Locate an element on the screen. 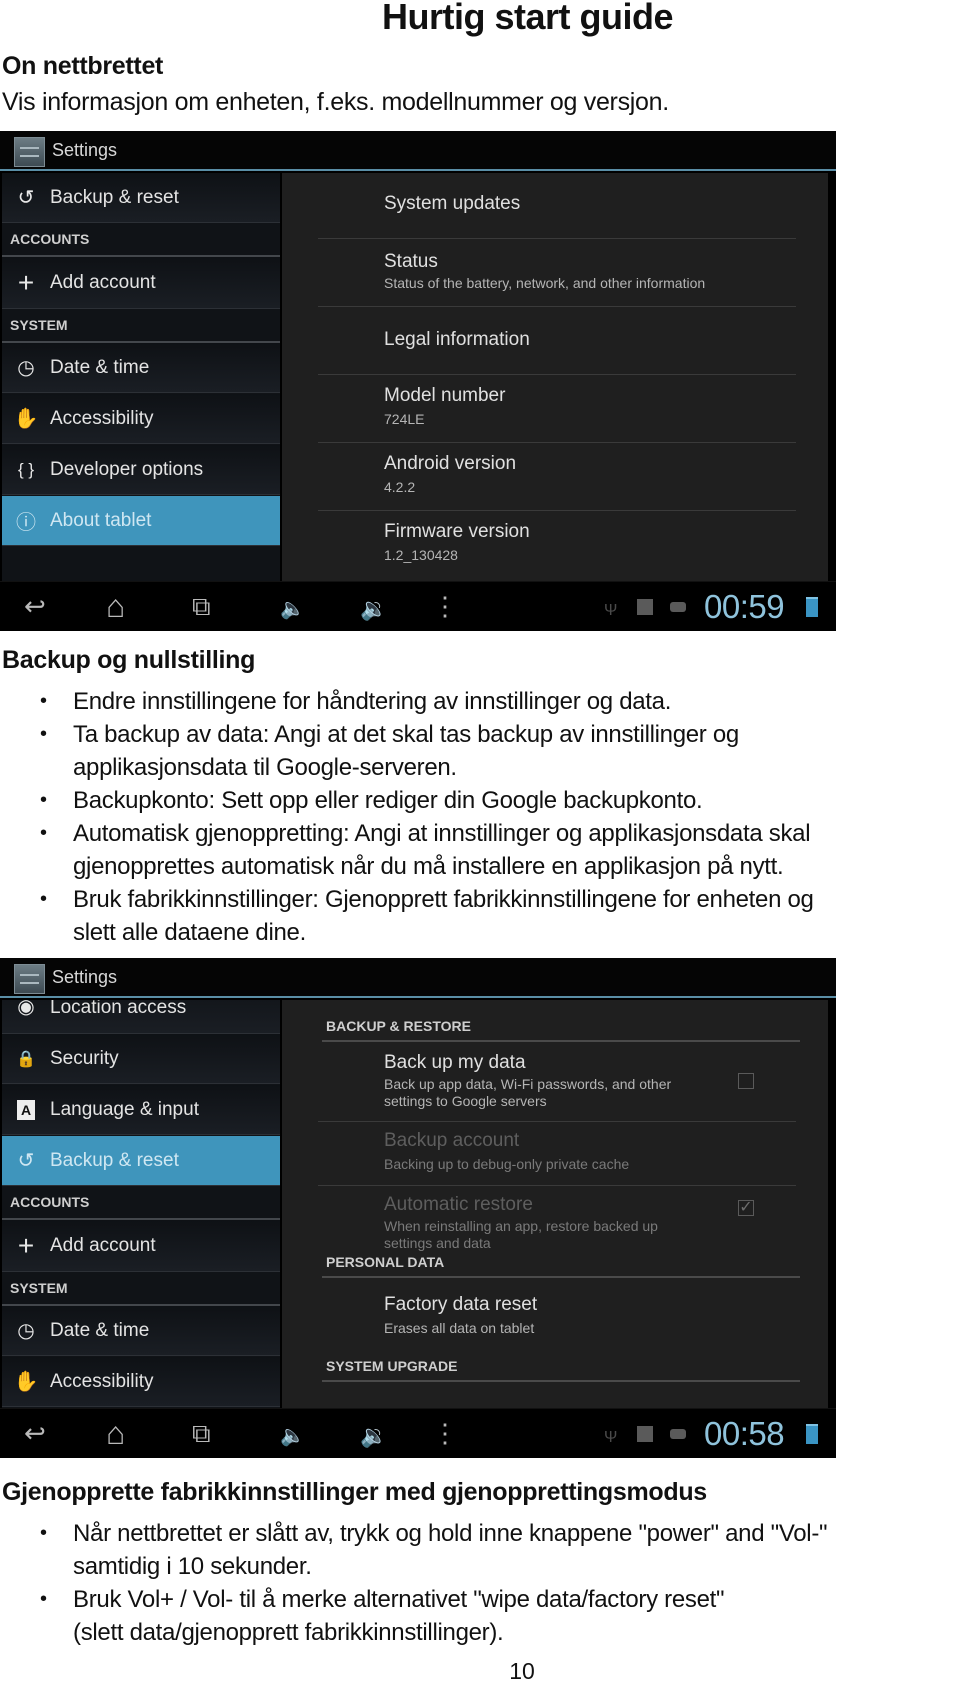  back-up-data-checkbox is located at coordinates (746, 1081).